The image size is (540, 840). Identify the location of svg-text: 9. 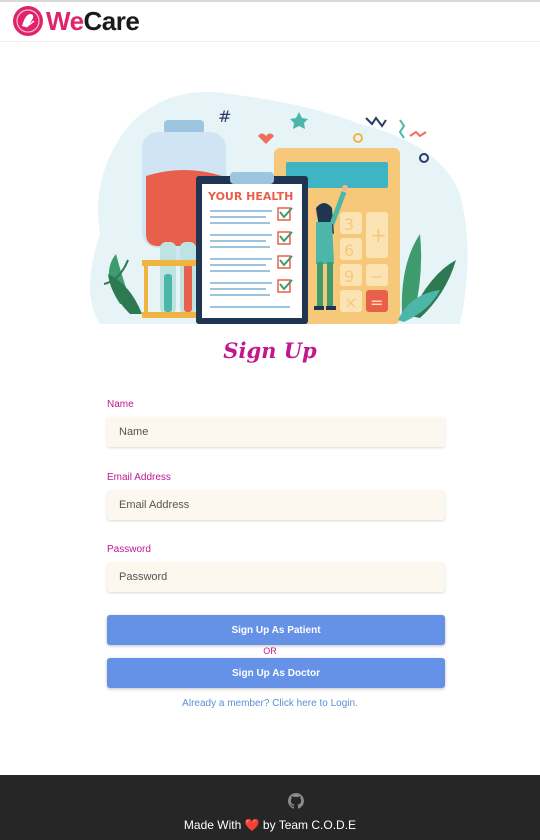
(349, 276).